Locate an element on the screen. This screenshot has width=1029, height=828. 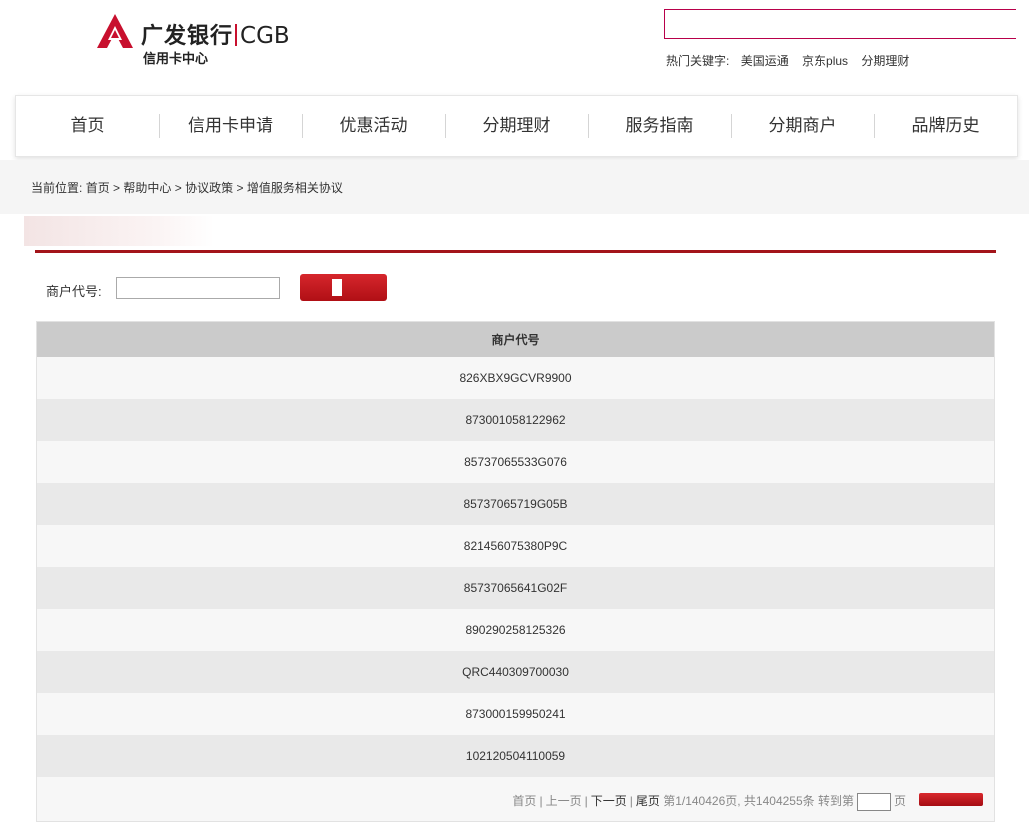
hot-keywords: 热门关键字: 美国运通 京东plus 分期理财 is located at coordinates (792, 60).